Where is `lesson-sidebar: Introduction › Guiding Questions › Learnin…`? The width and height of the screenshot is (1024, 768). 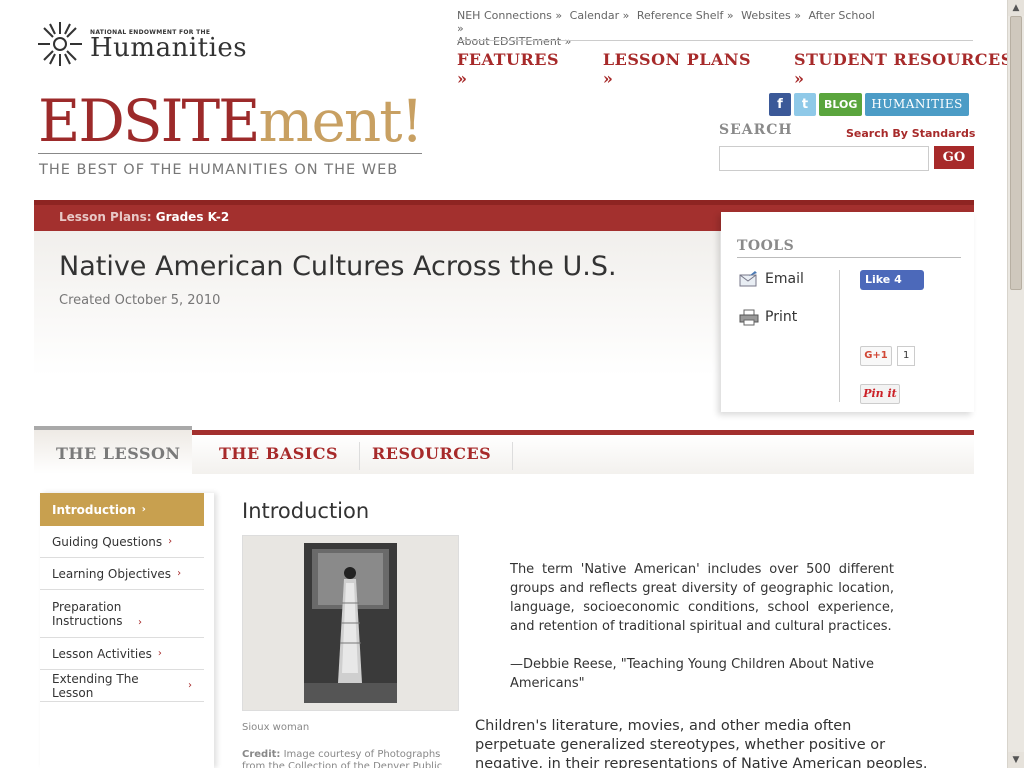
lesson-sidebar: Introduction › Guiding Questions › Learnin… is located at coordinates (127, 630).